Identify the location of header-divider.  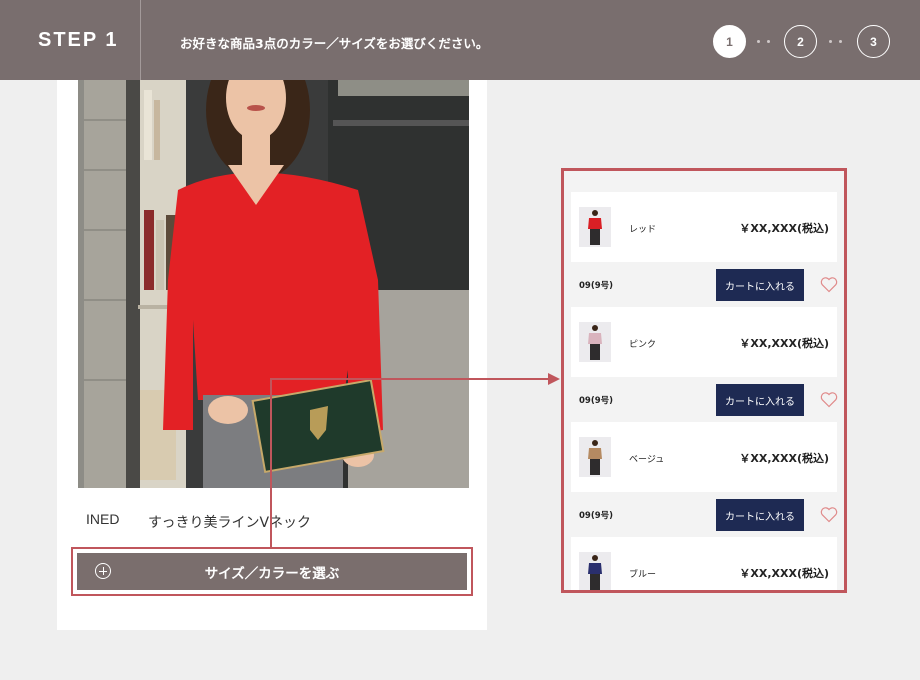
(140, 40).